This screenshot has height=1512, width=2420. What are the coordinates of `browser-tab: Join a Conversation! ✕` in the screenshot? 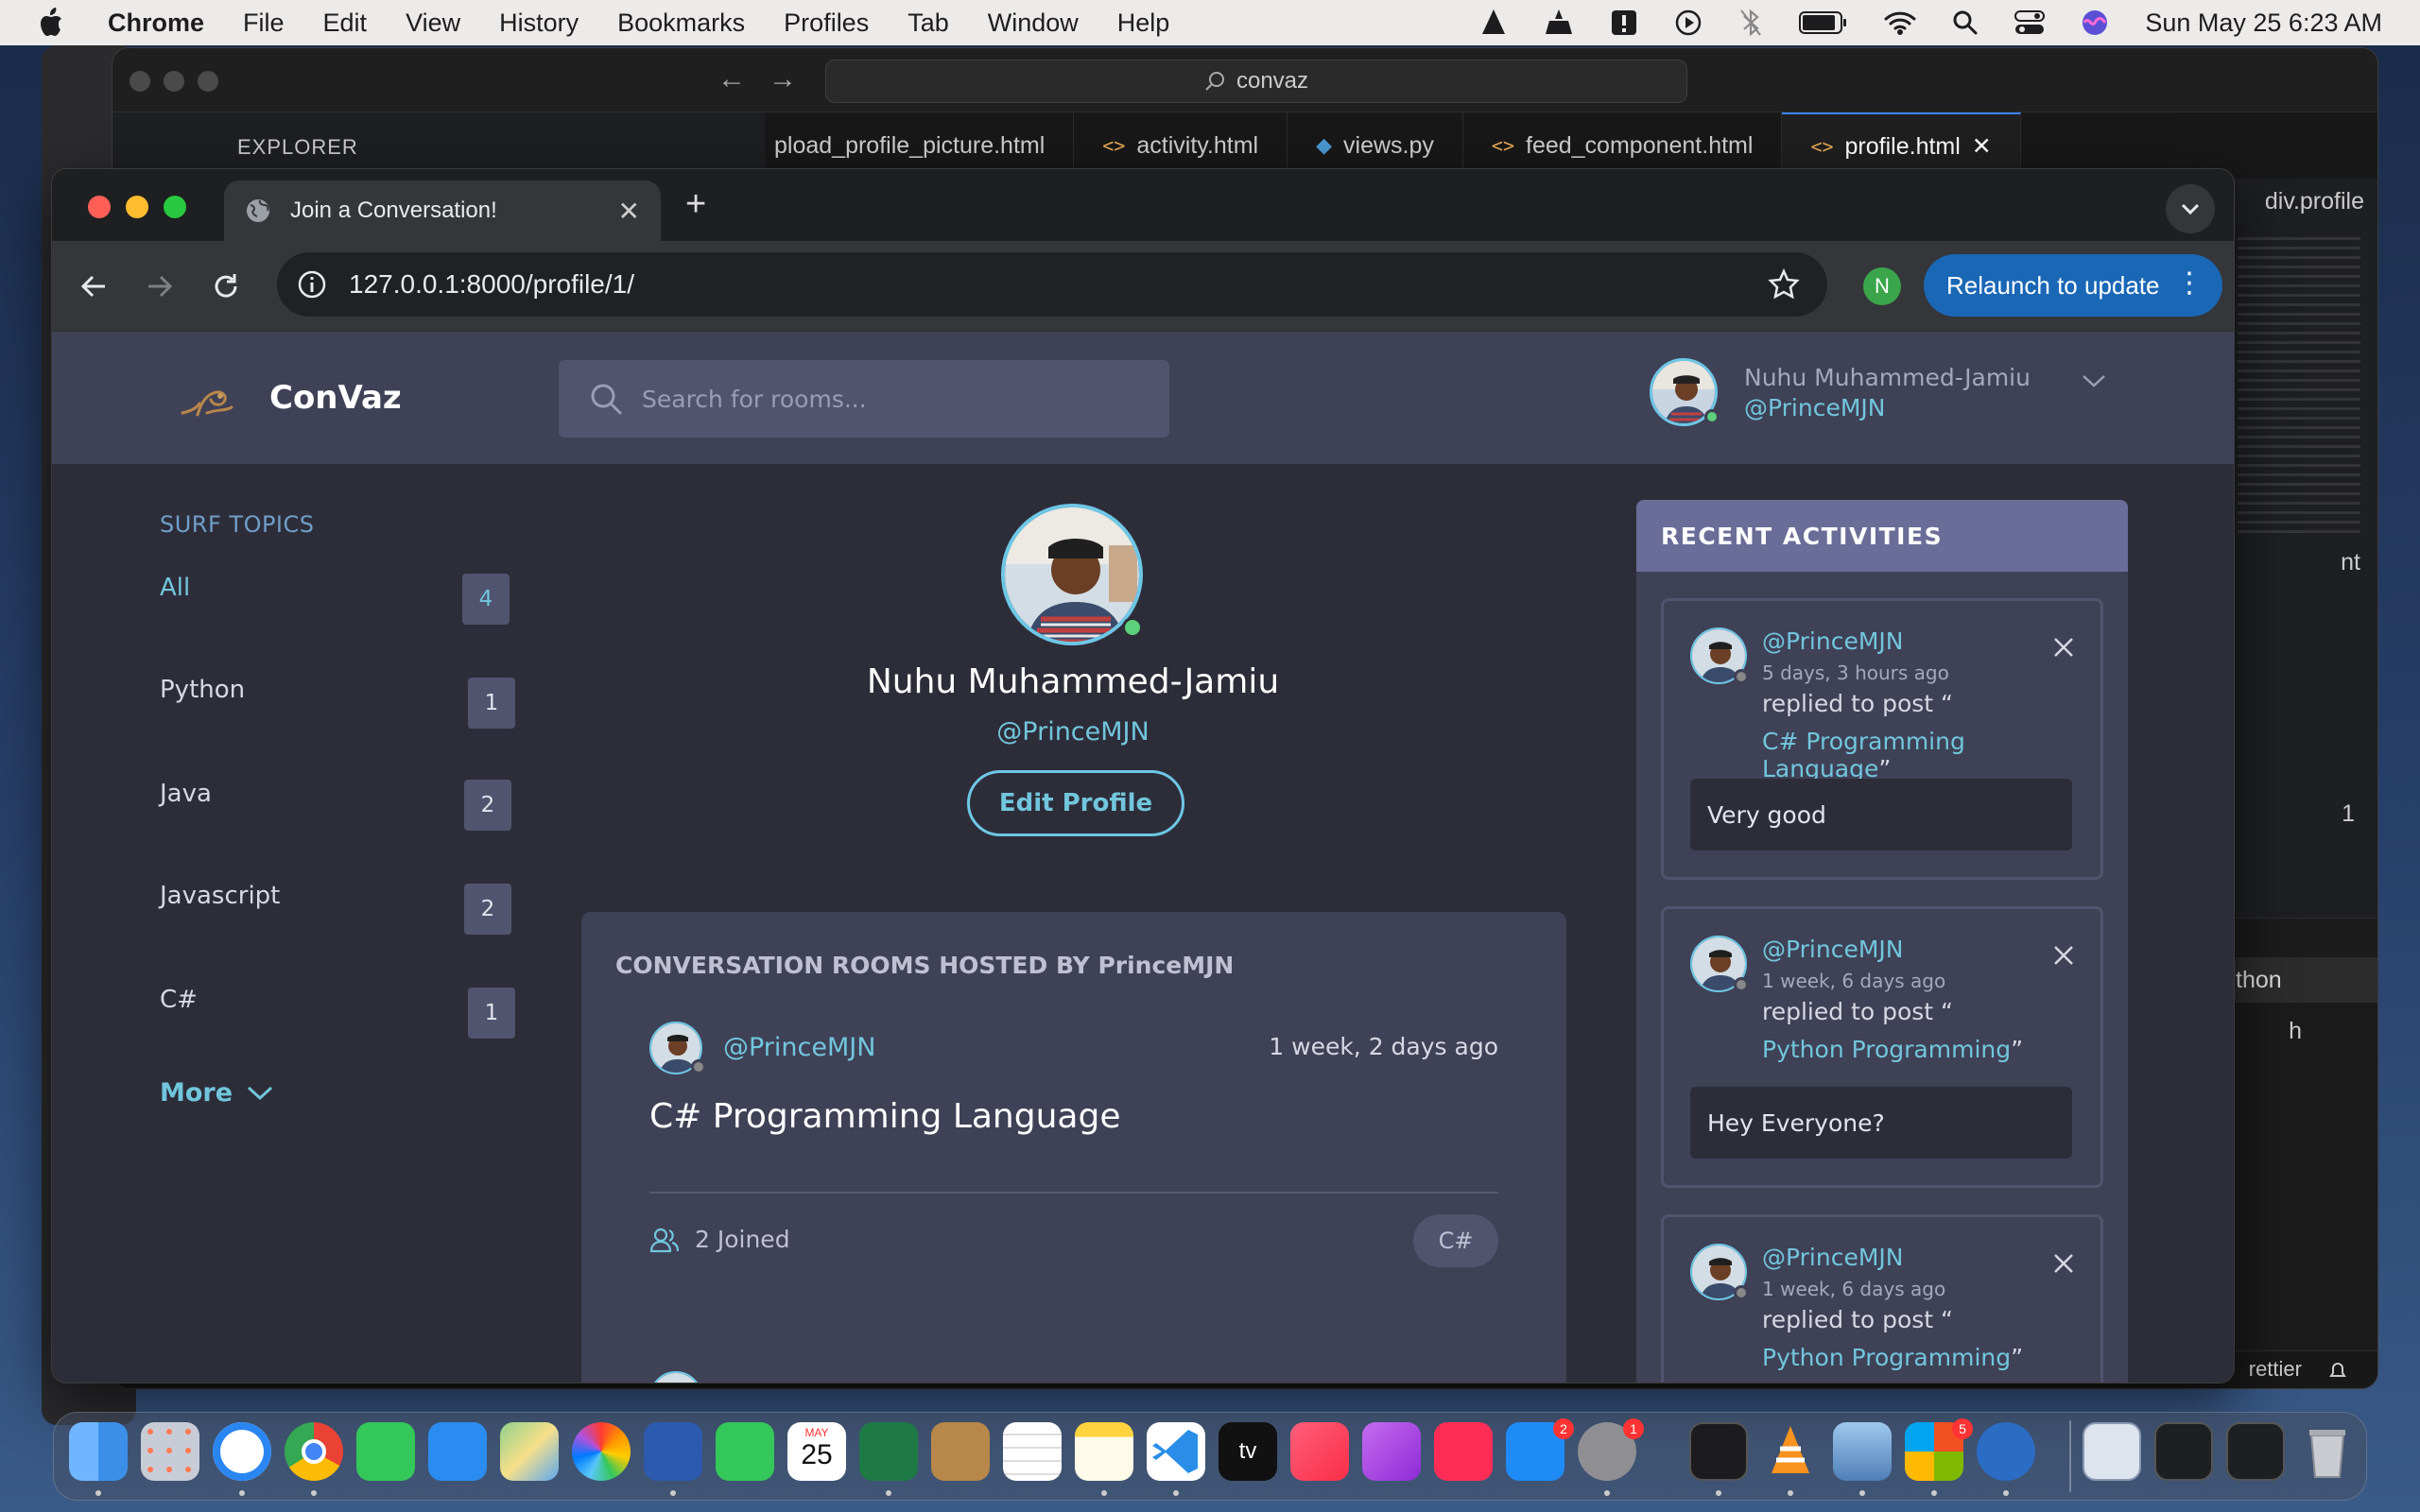 It's located at (442, 210).